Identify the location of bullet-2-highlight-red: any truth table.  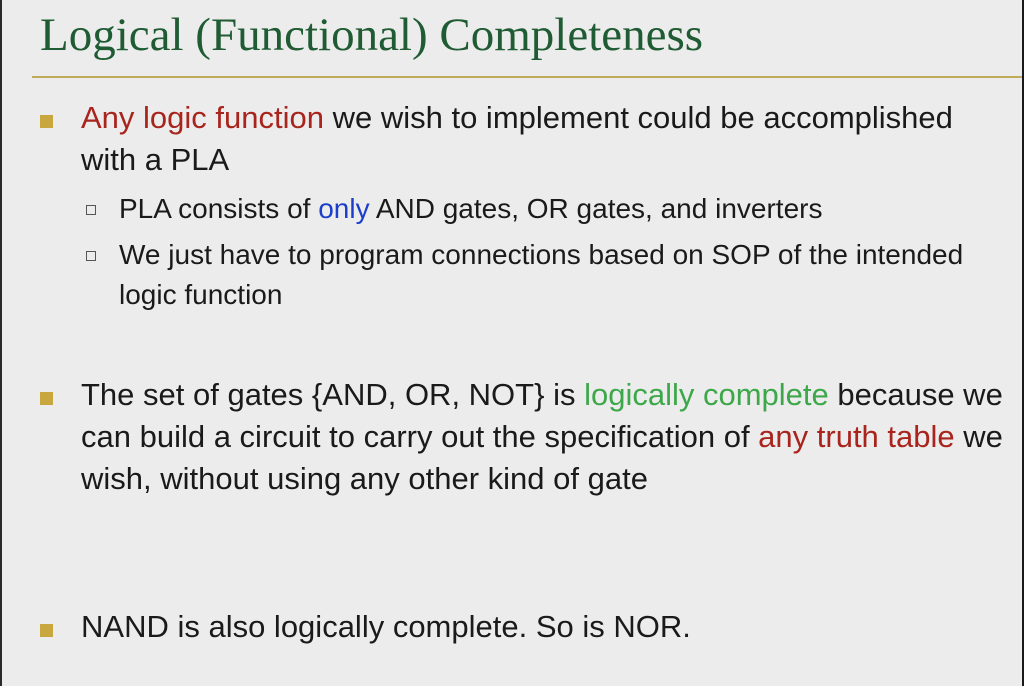
(856, 436).